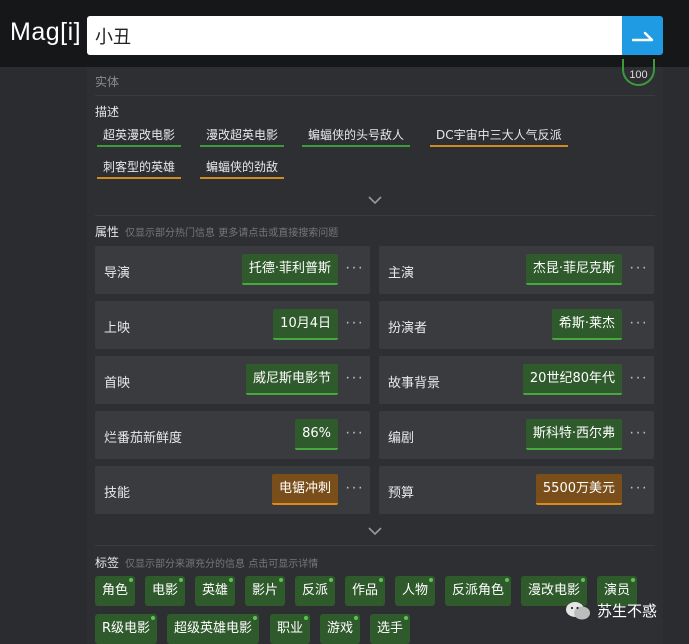 Image resolution: width=689 pixels, height=644 pixels. Describe the element at coordinates (242, 168) in the screenshot. I see `description-tag: 蝙蝠侠的劲敌` at that location.